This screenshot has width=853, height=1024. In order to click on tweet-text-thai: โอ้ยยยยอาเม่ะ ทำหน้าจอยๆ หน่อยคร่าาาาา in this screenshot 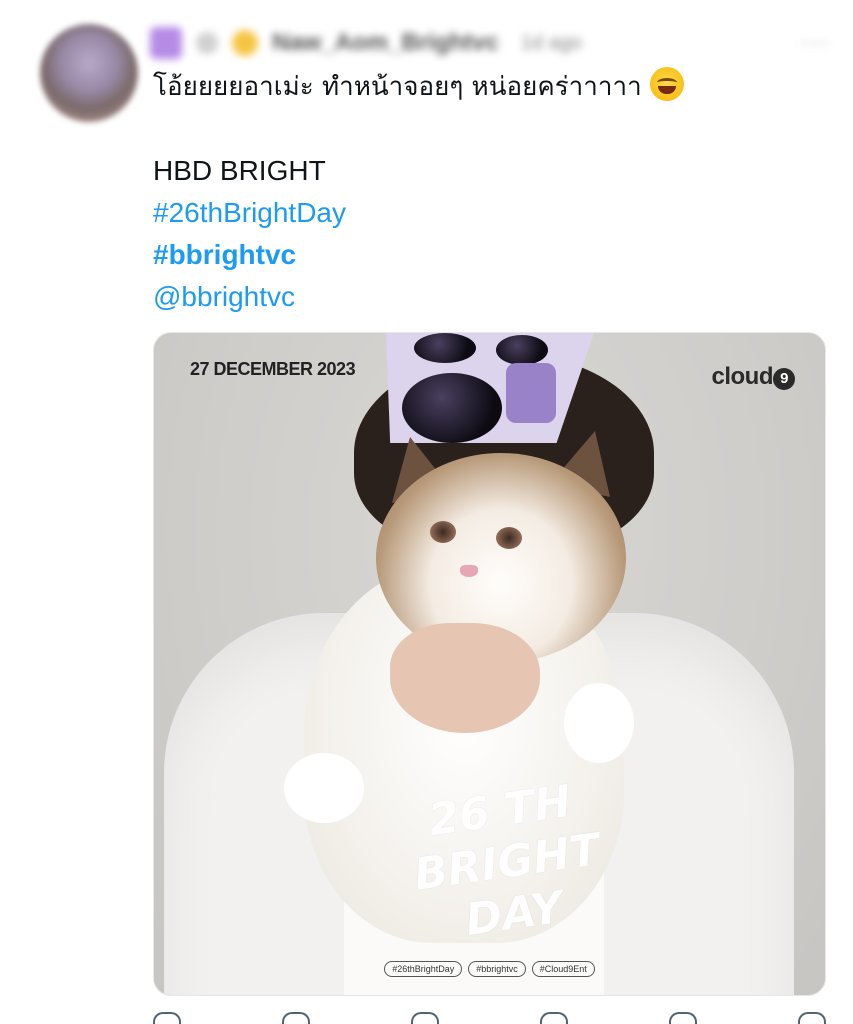, I will do `click(397, 87)`.